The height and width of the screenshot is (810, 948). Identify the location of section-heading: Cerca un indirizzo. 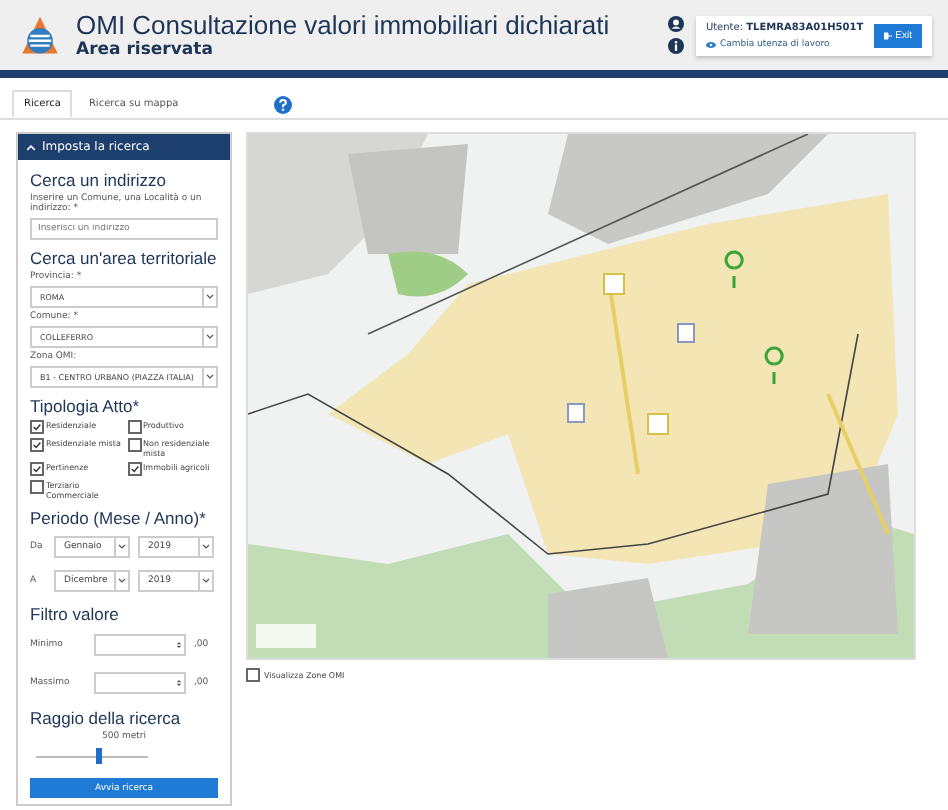
(99, 180).